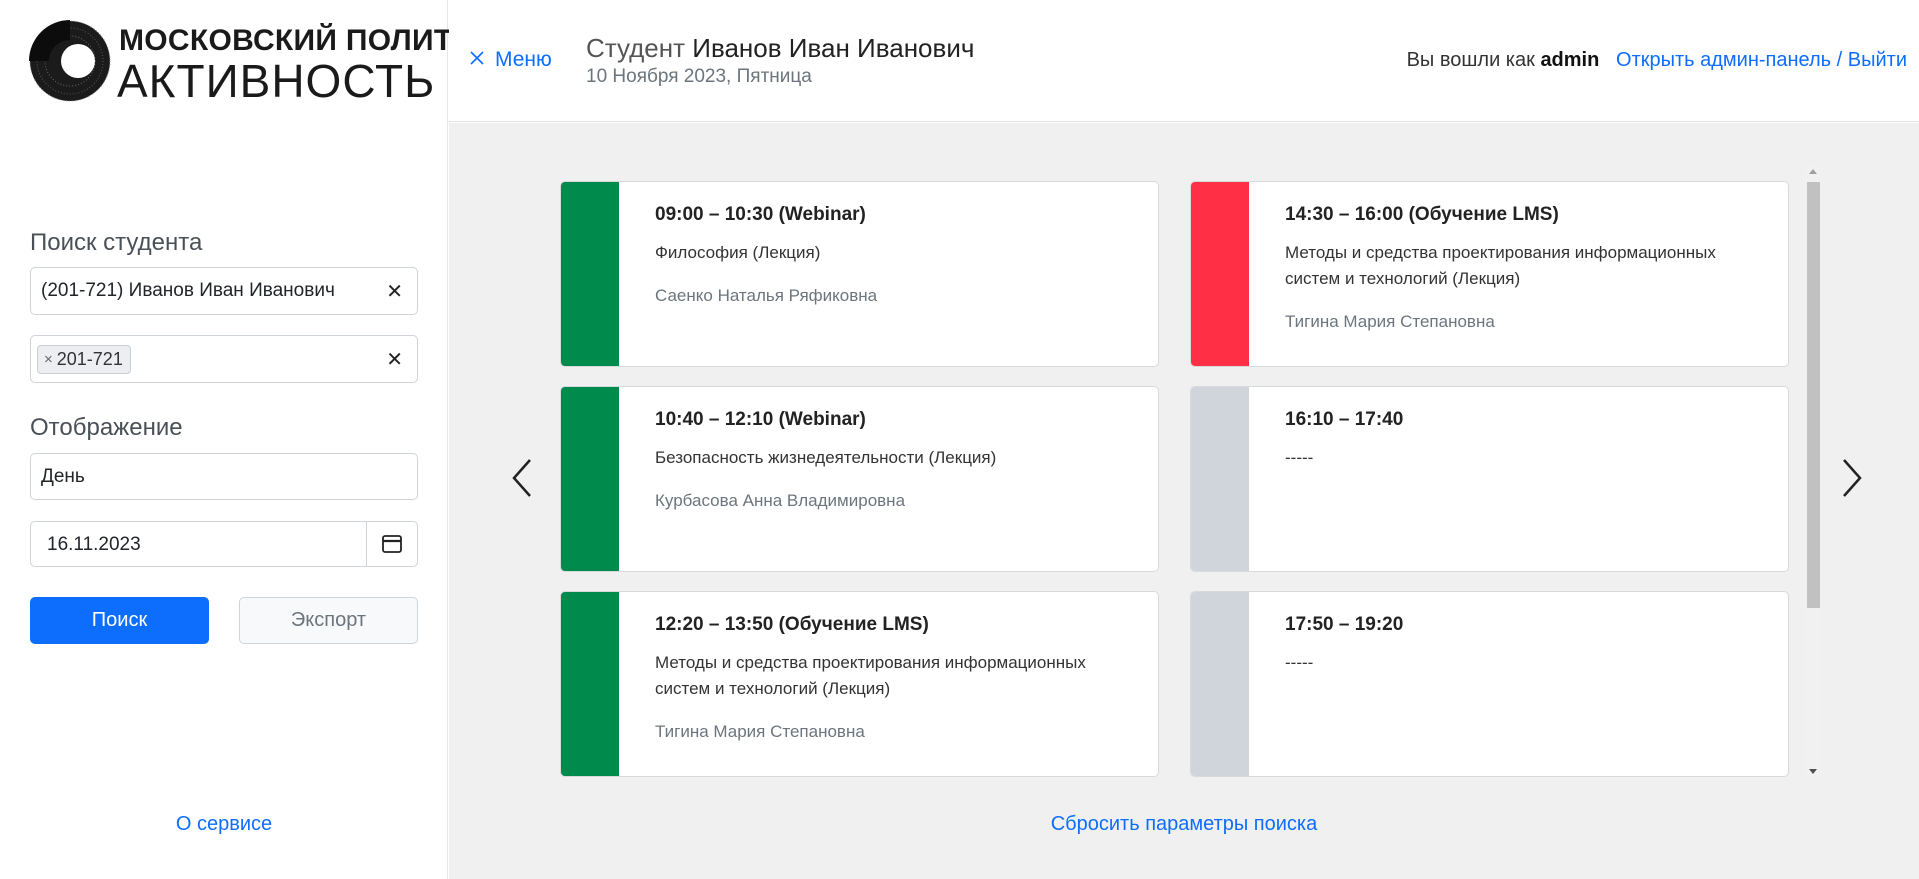 This screenshot has width=1919, height=879. Describe the element at coordinates (224, 824) in the screenshot. I see `about-service-link: О сервисе` at that location.